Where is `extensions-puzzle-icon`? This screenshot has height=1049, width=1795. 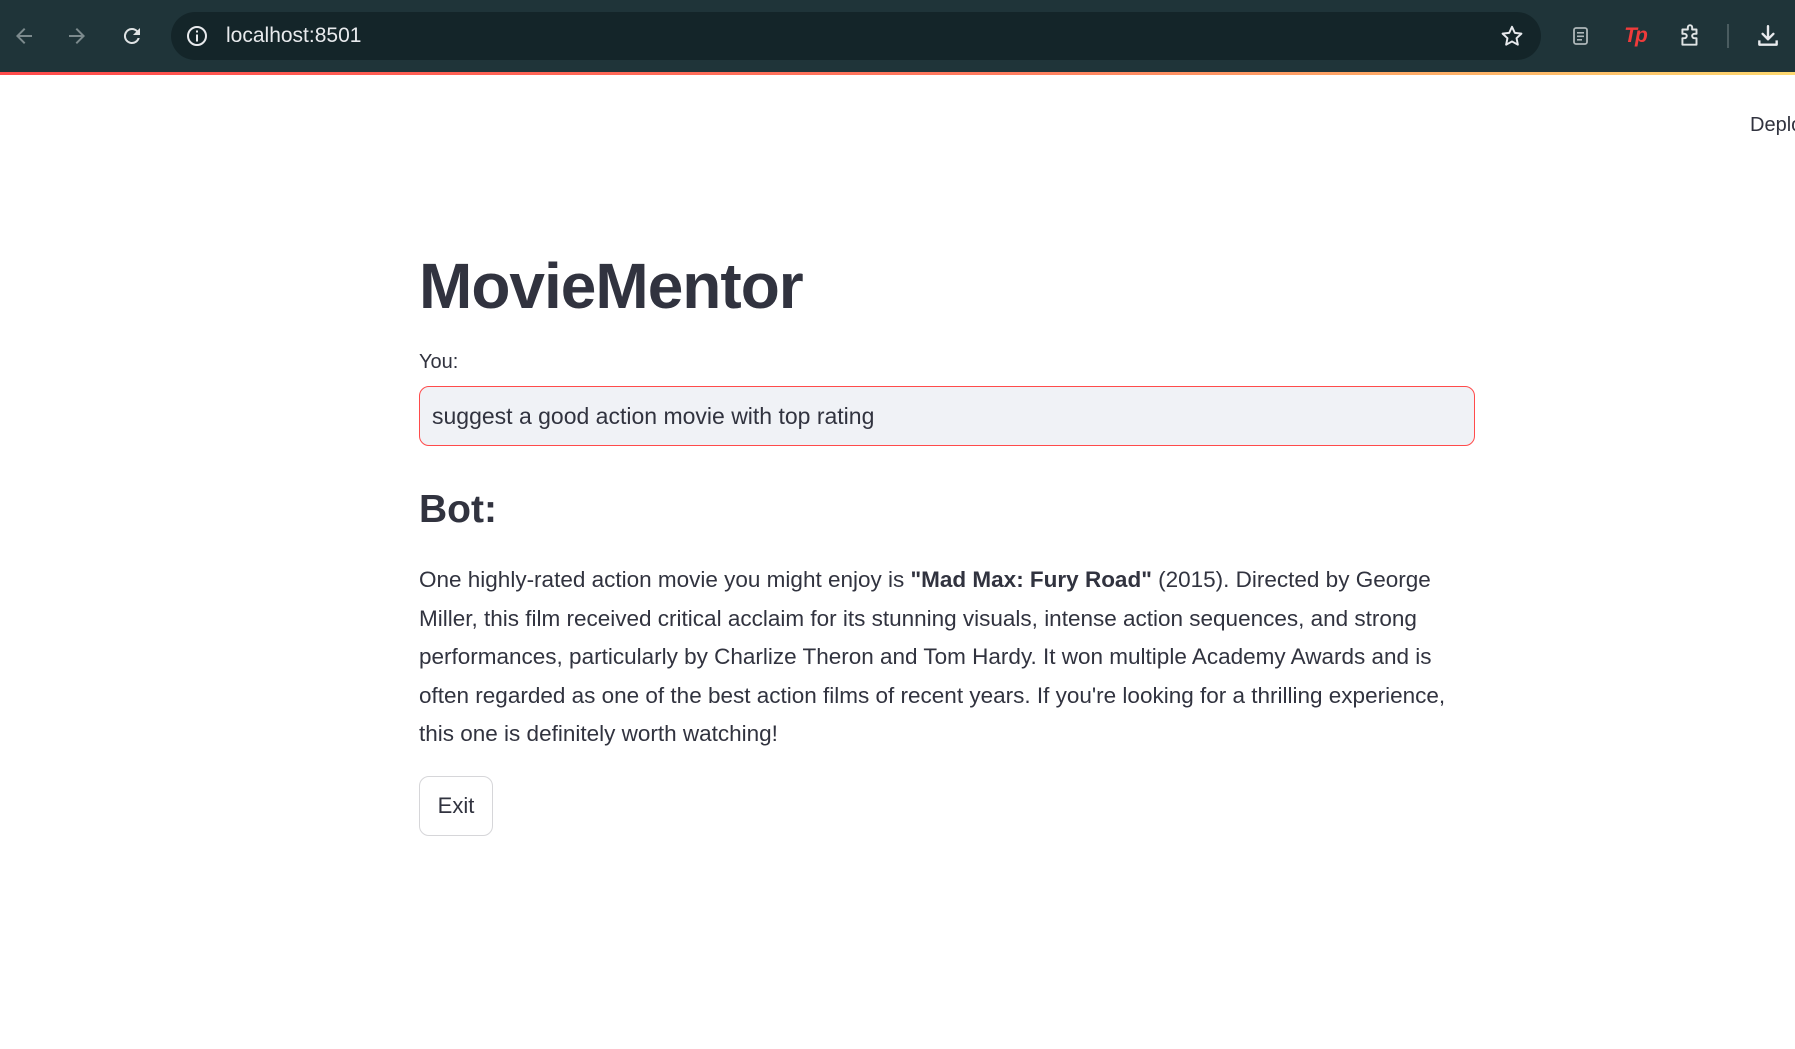 extensions-puzzle-icon is located at coordinates (1690, 36).